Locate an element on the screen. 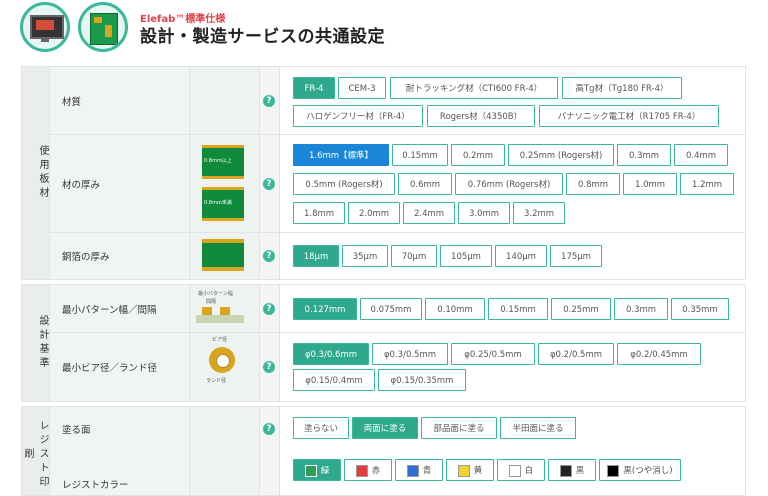  pcb-thick-image: 0.8mm以上 is located at coordinates (223, 162).